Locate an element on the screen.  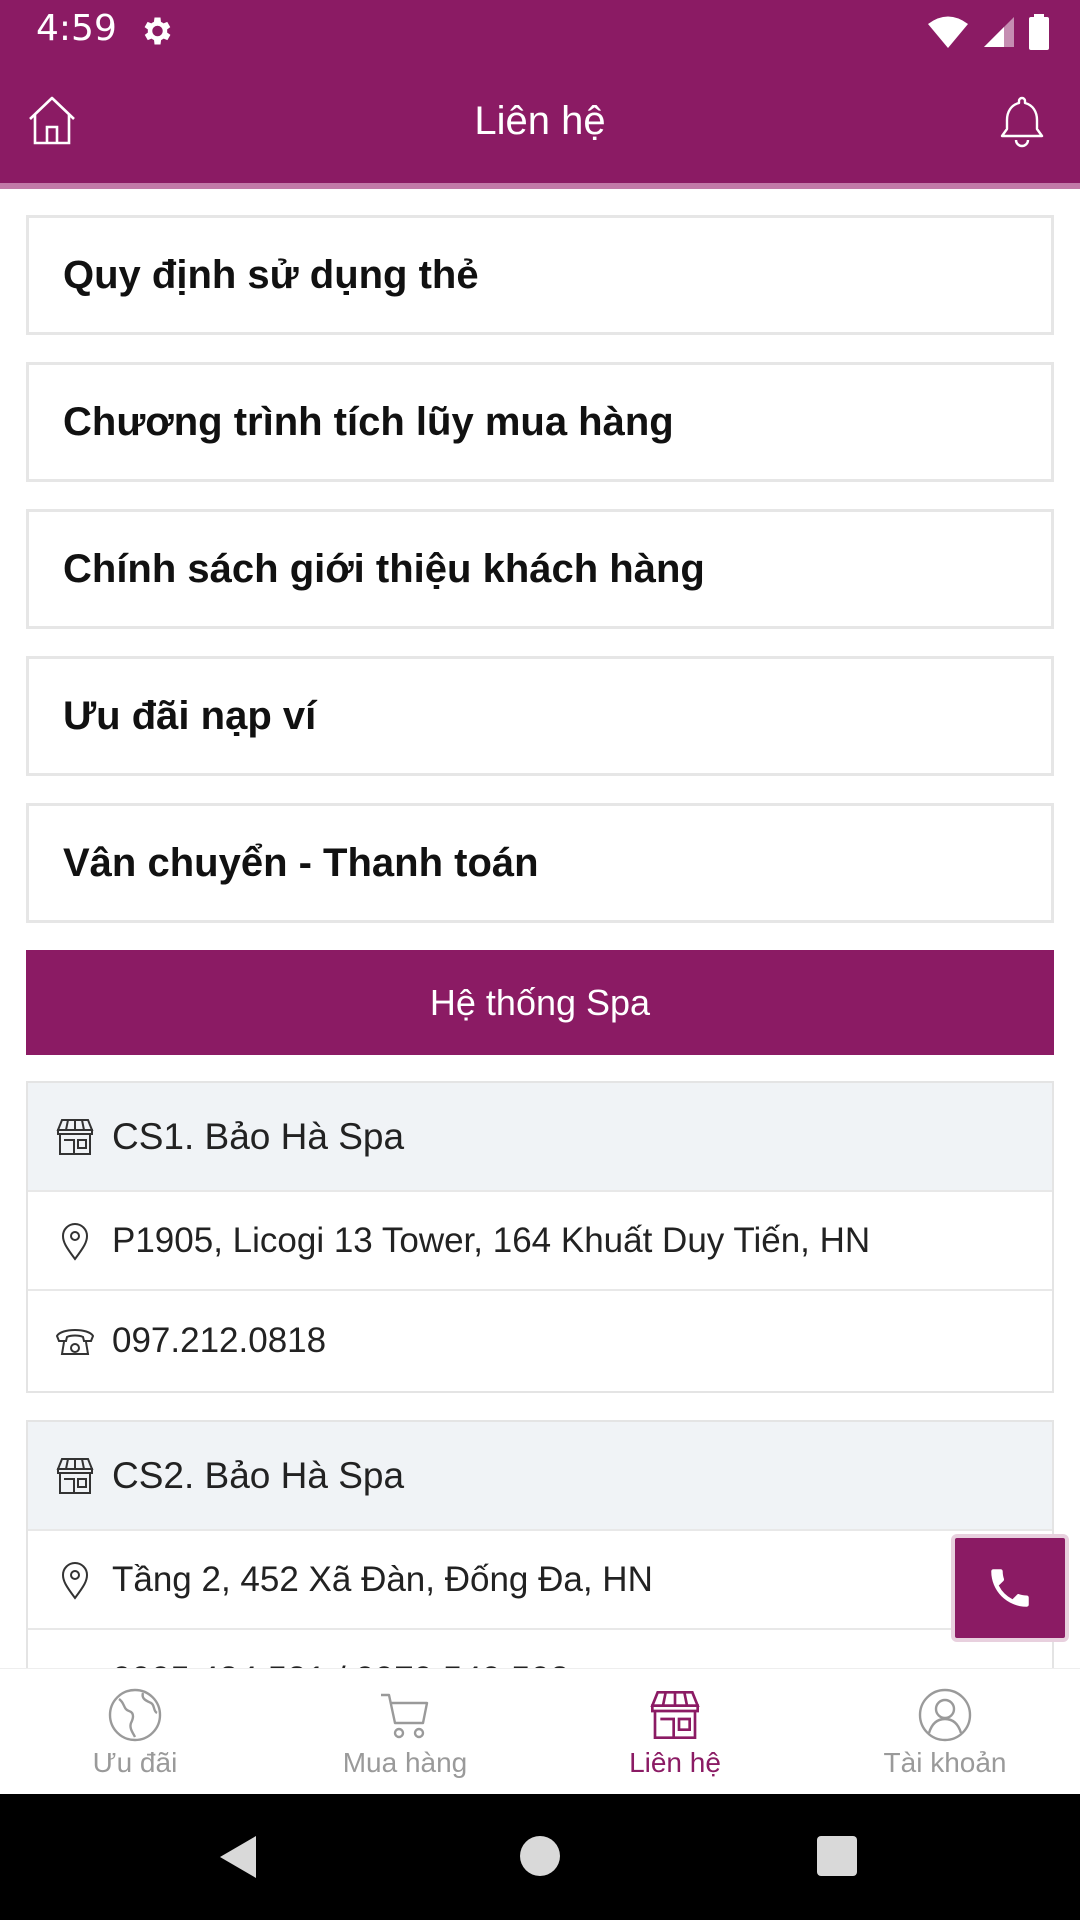
bottom-navigation: Ưu đãi Mua hàng Liên hệ Tài khoản is located at coordinates (540, 1731).